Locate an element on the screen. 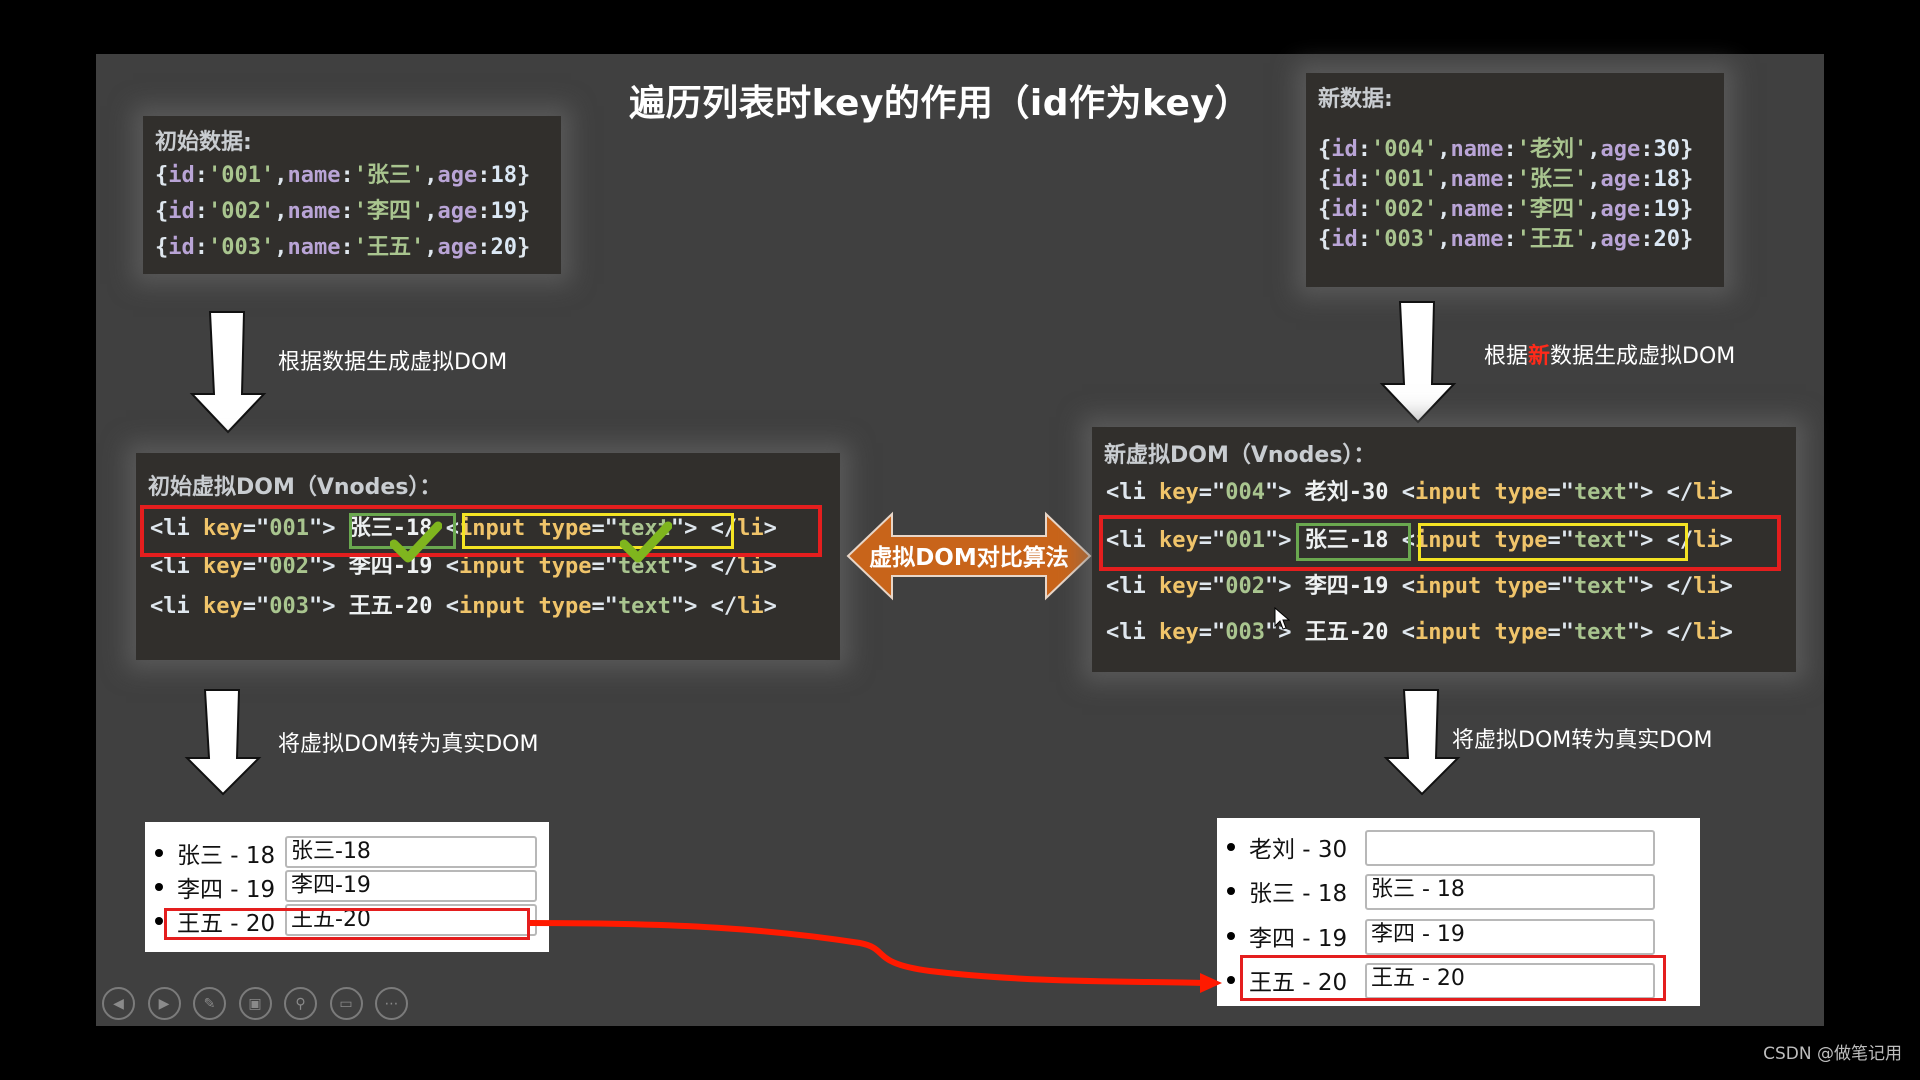 This screenshot has height=1080, width=1920. check-icon is located at coordinates (646, 542).